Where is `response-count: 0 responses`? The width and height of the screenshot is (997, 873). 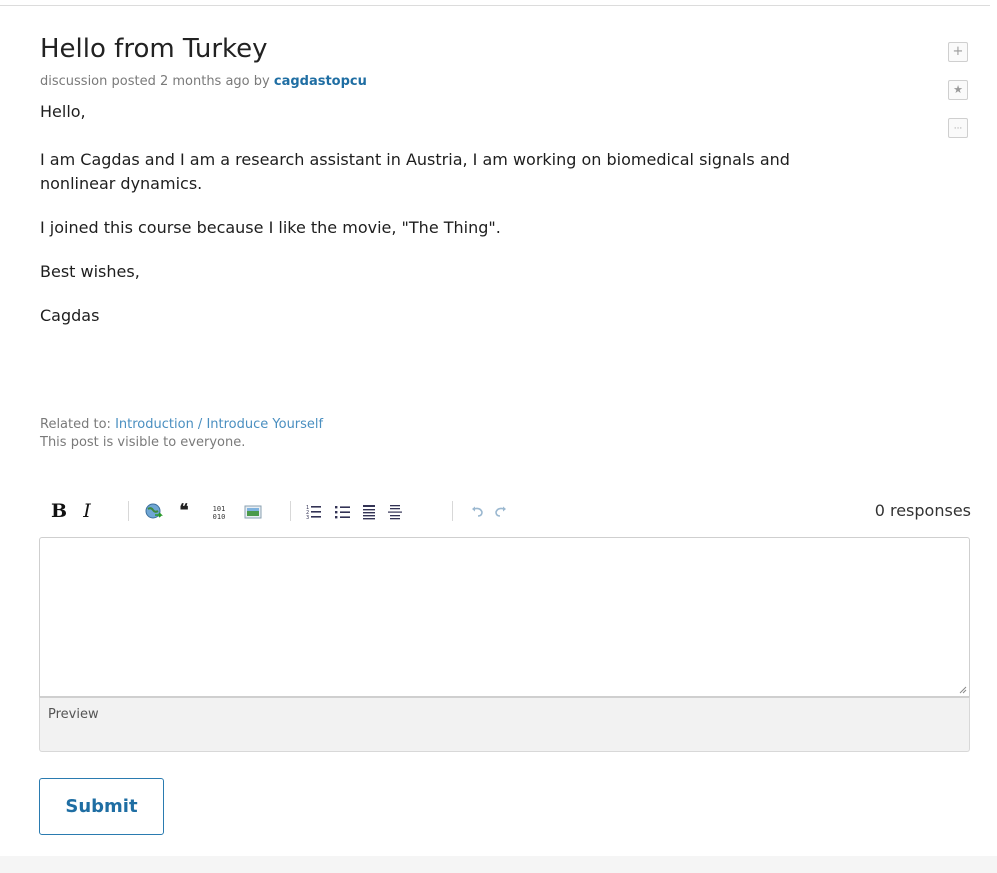 response-count: 0 responses is located at coordinates (922, 510).